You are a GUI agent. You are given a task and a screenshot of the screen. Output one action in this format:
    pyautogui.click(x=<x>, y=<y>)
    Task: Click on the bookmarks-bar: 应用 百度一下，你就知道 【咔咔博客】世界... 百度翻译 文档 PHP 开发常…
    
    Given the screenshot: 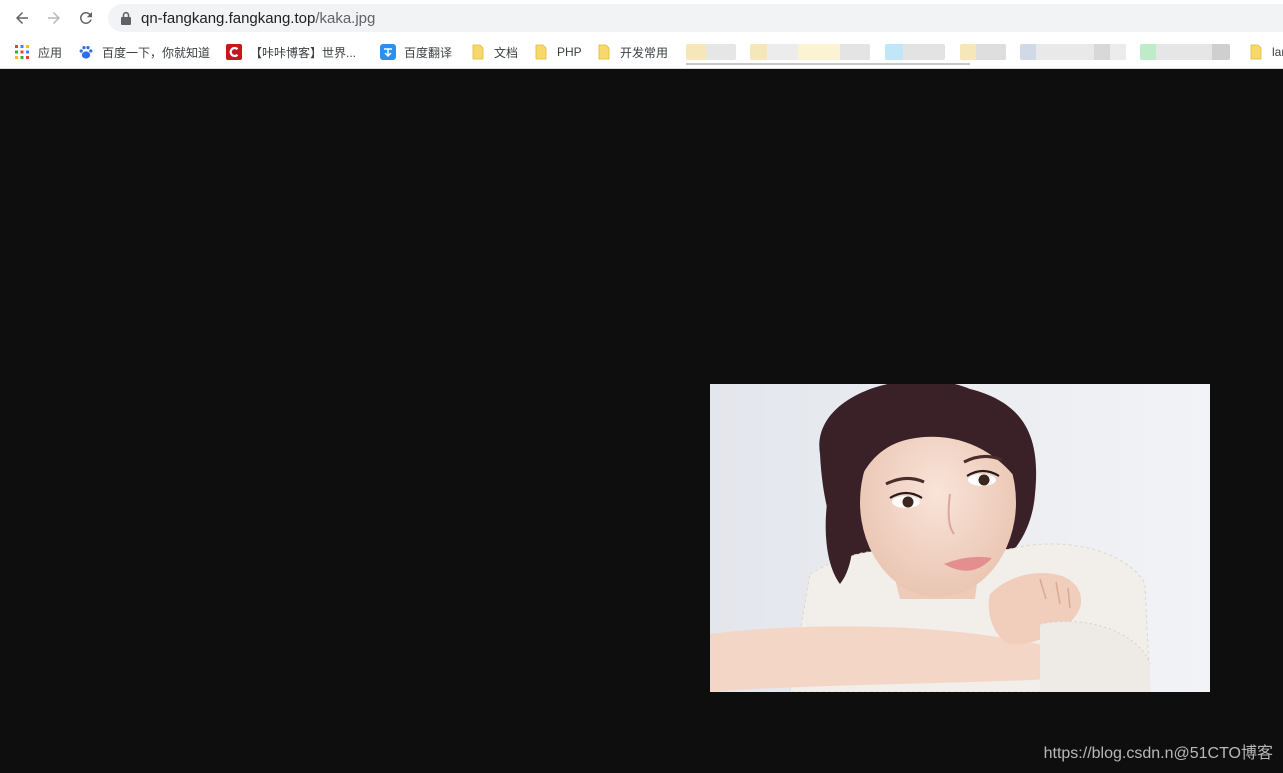 What is the action you would take?
    pyautogui.click(x=641, y=52)
    